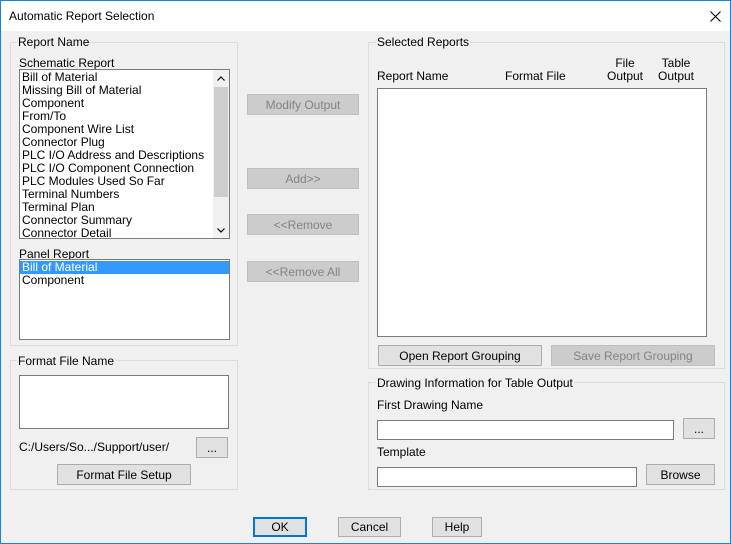 The height and width of the screenshot is (544, 731). I want to click on cancel-button: Cancel, so click(369, 527).